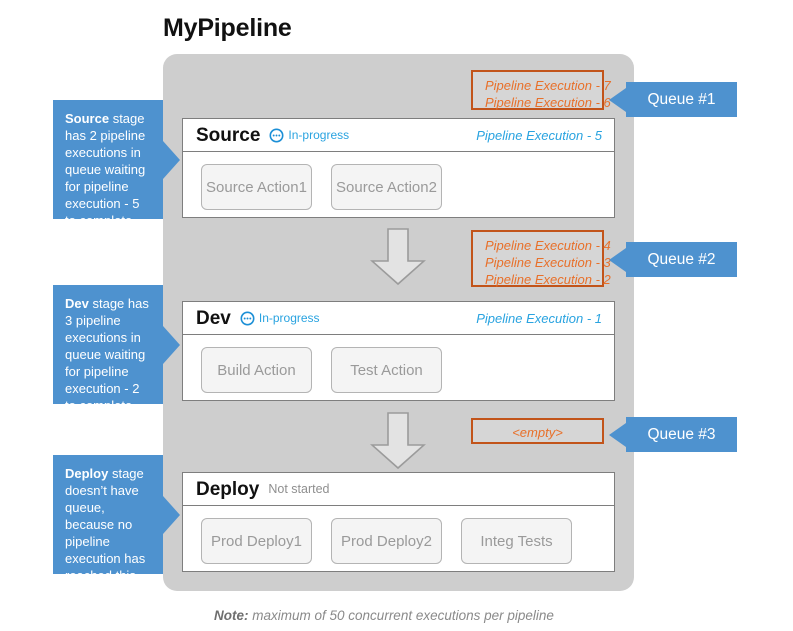 Image resolution: width=793 pixels, height=631 pixels. Describe the element at coordinates (386, 187) in the screenshot. I see `action-box: Source Action2` at that location.